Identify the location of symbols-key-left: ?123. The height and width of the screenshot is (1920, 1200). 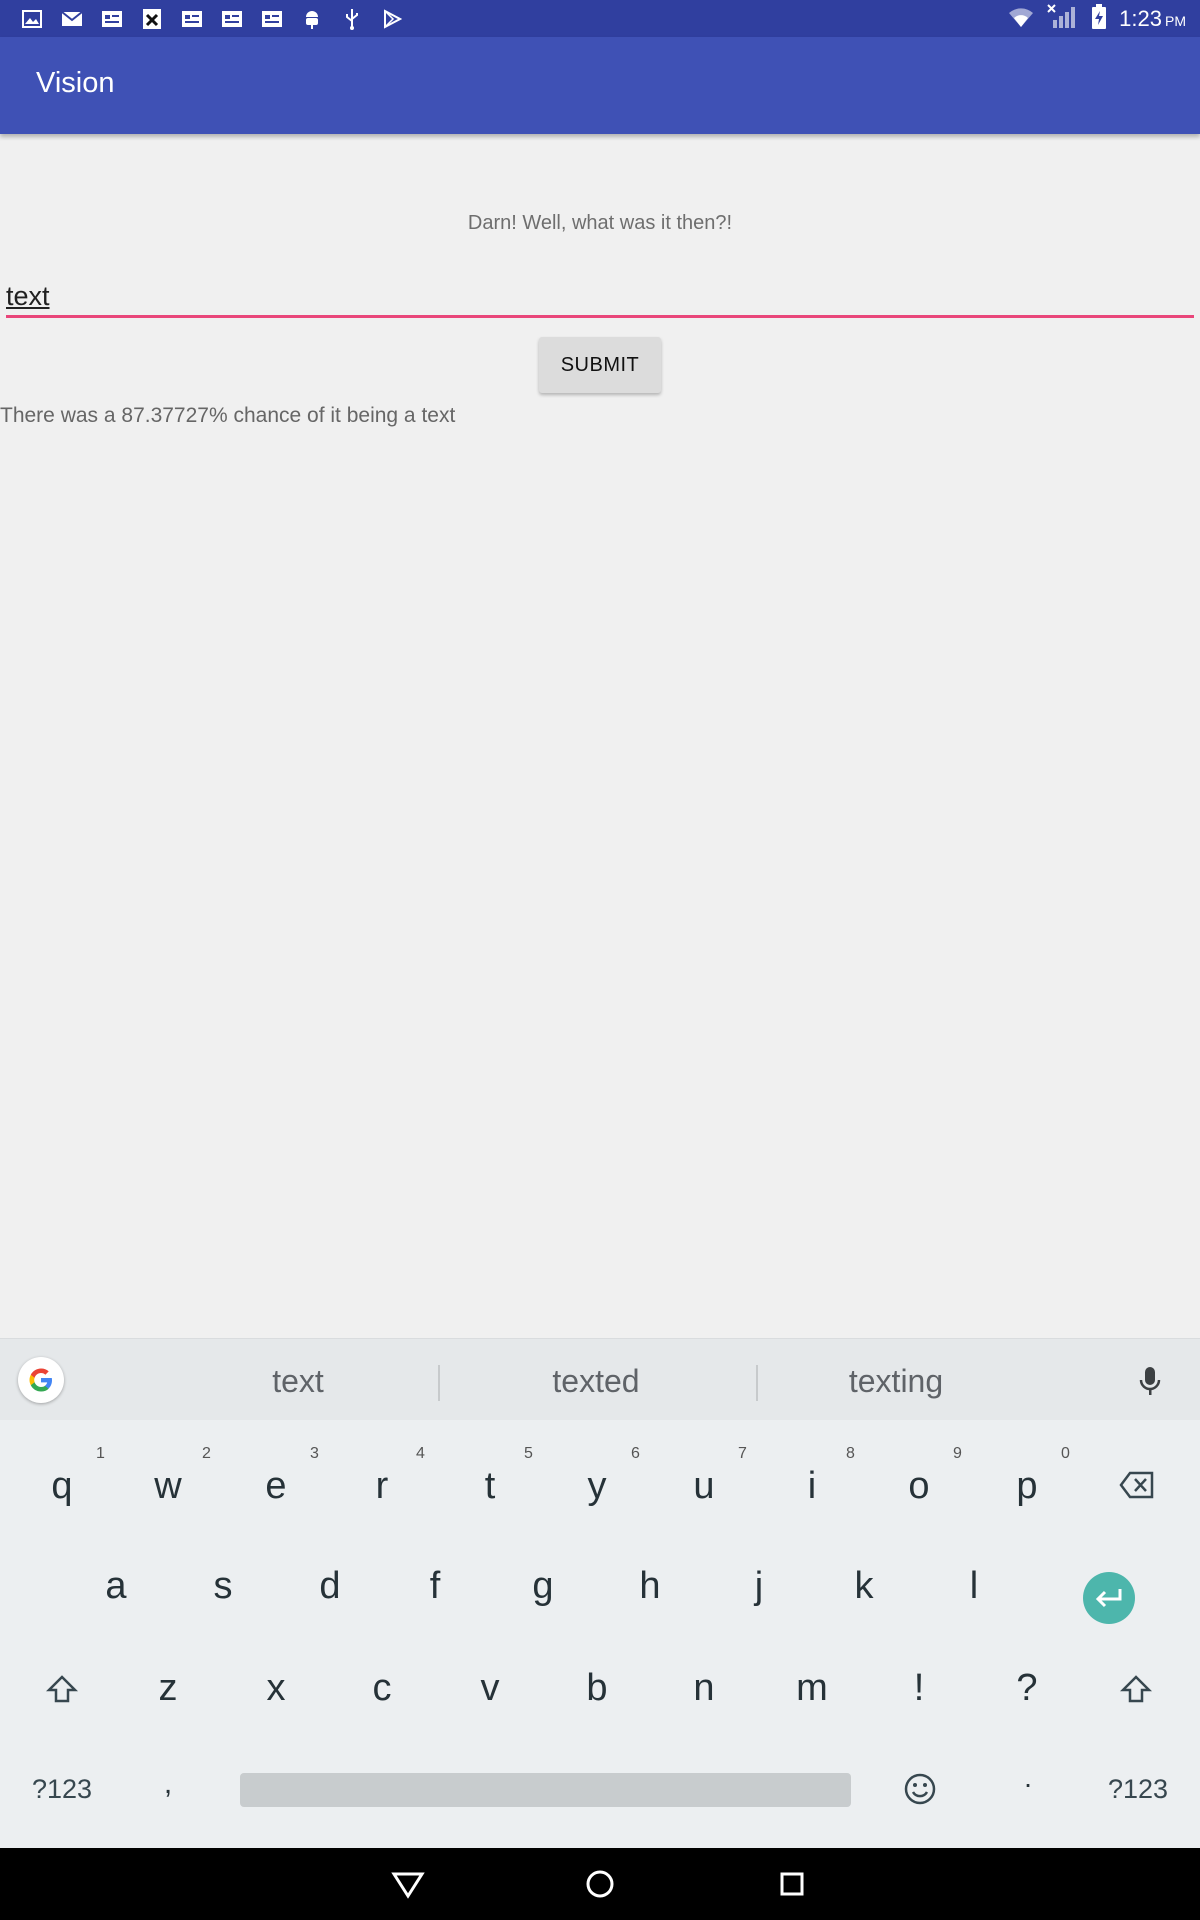
(62, 1789).